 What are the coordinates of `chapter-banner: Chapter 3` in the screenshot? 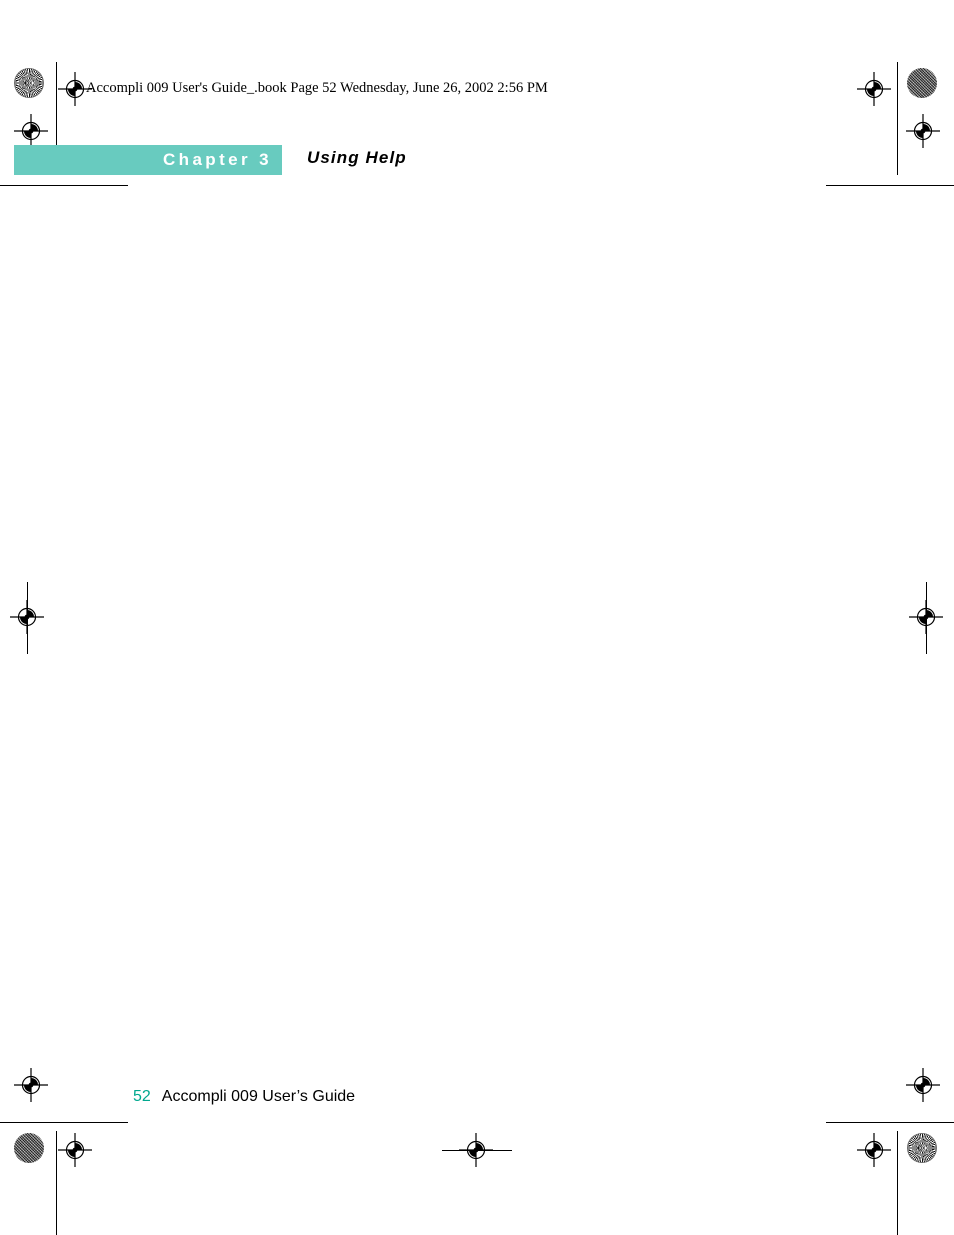 It's located at (148, 160).